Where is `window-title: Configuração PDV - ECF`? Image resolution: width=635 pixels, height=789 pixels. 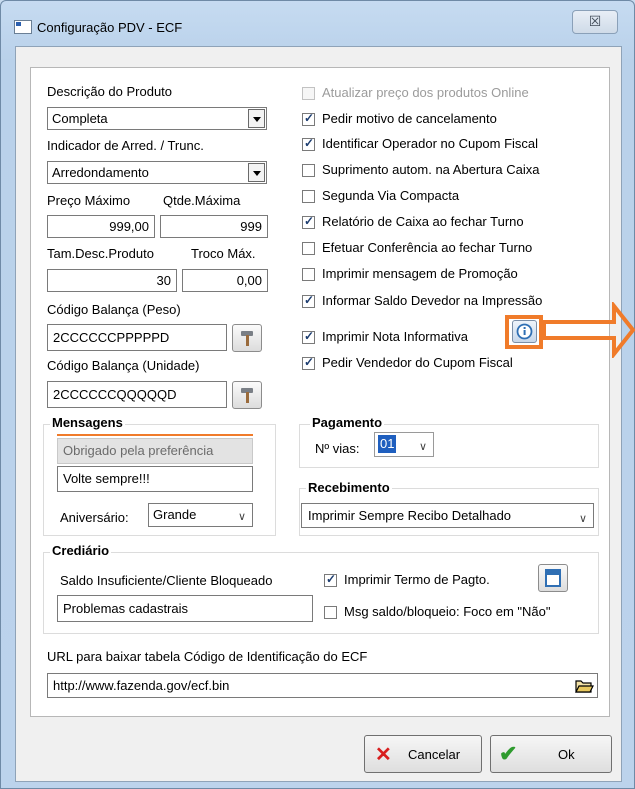 window-title: Configuração PDV - ECF is located at coordinates (110, 27).